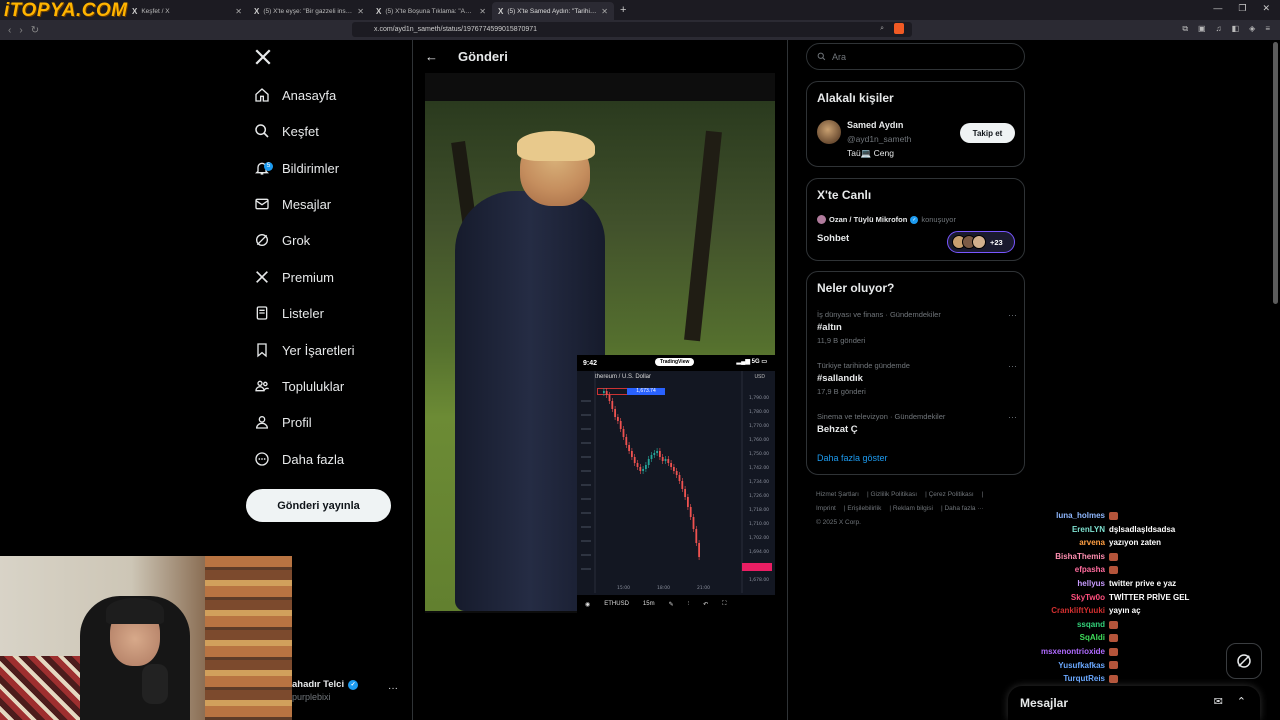 This screenshot has height=720, width=1280. I want to click on chat-username: Yusufkafkas, so click(1081, 665).